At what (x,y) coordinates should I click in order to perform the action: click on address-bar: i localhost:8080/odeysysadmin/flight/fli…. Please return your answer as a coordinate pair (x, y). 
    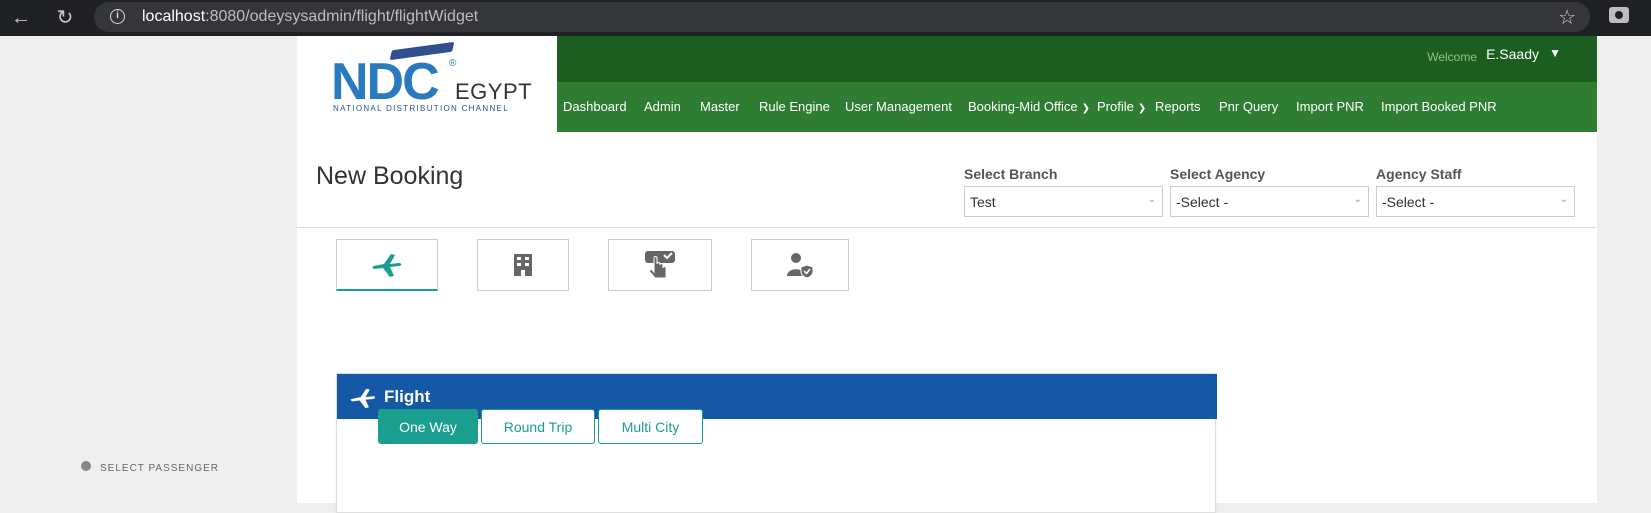
    Looking at the image, I should click on (842, 17).